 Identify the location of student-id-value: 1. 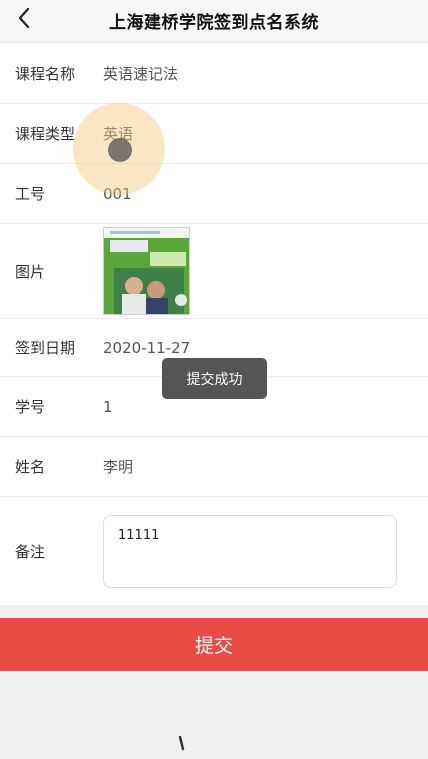
(108, 406).